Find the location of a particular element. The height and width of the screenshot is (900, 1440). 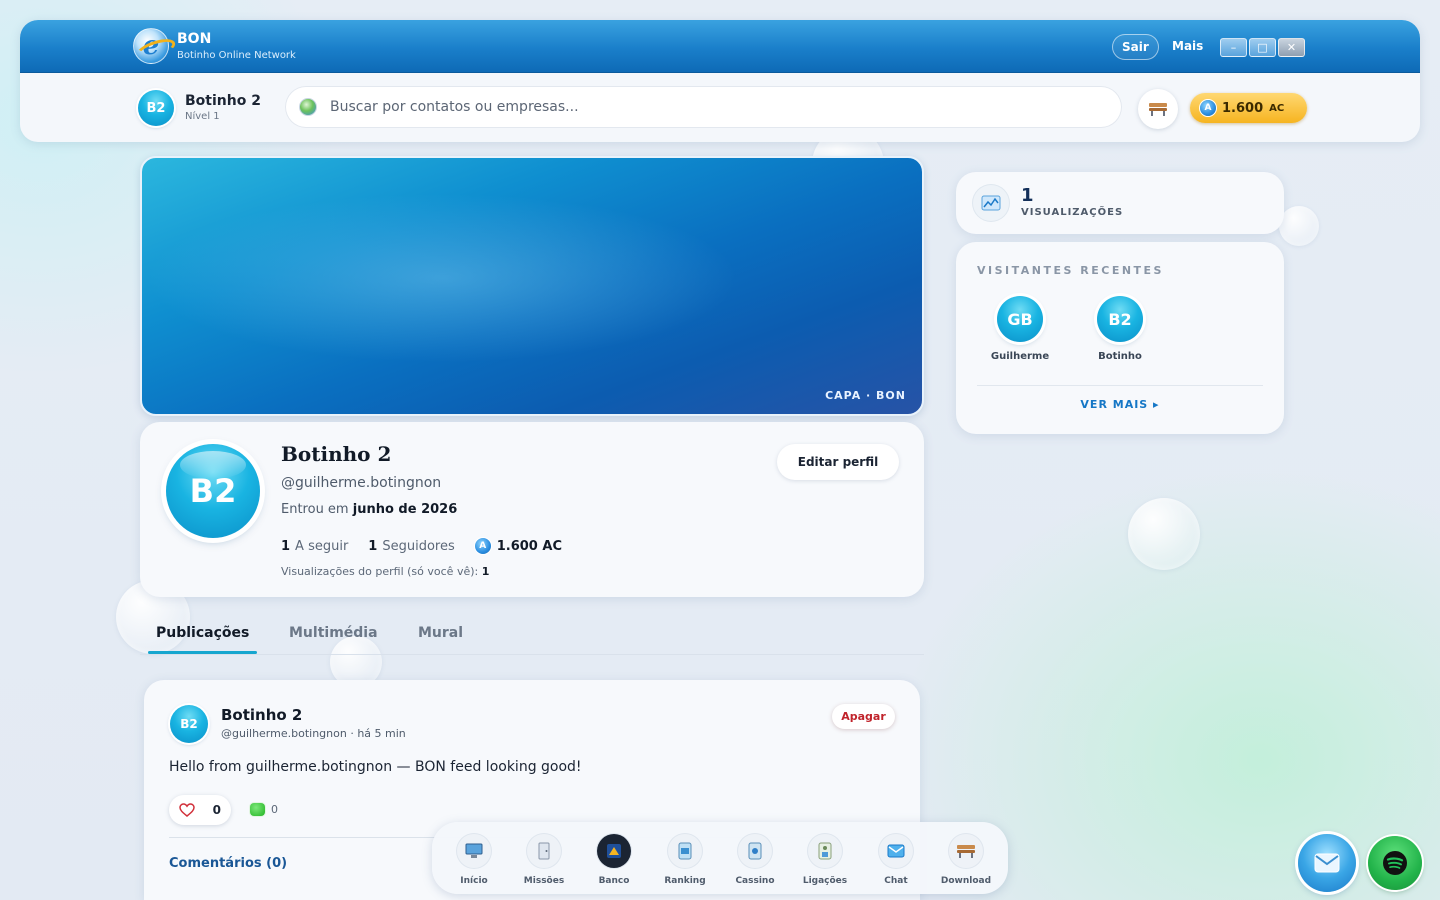

profile-joined: Entrou em junho de 2026 is located at coordinates (369, 509).